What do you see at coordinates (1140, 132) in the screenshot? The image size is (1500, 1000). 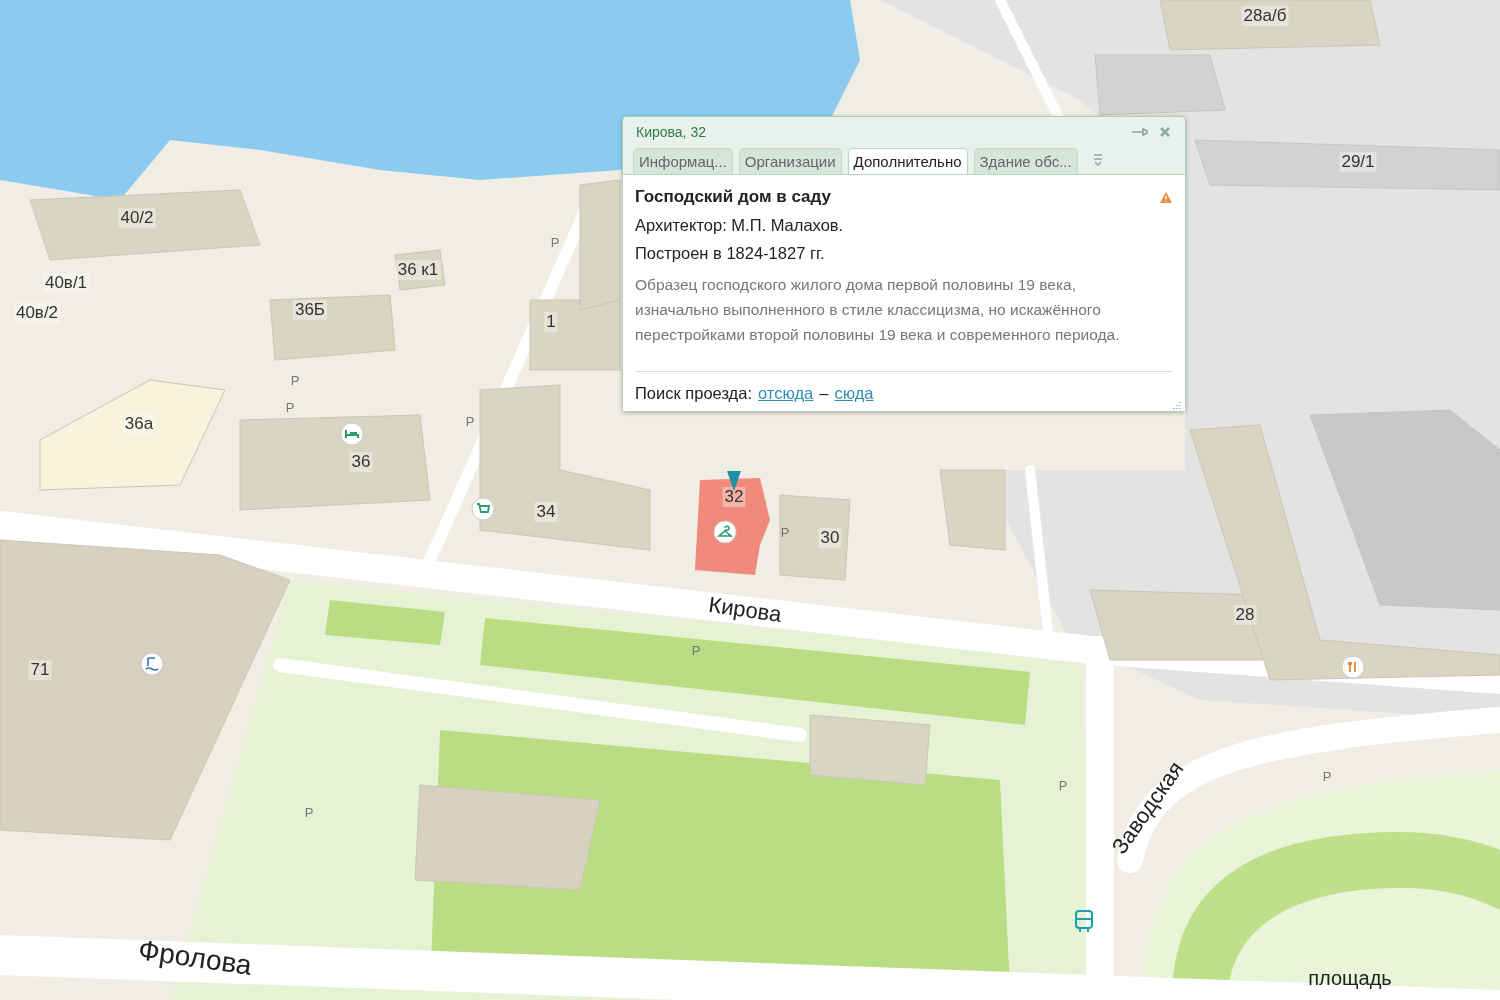 I see `pin-icon` at bounding box center [1140, 132].